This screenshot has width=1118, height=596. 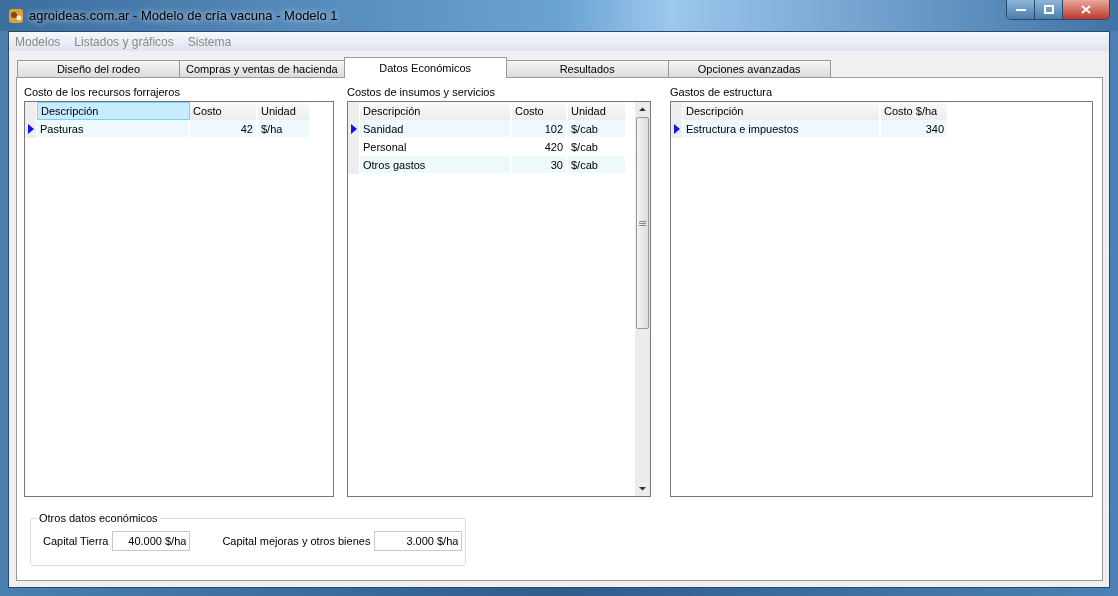 What do you see at coordinates (425, 67) in the screenshot?
I see `tab: Datos Económicos` at bounding box center [425, 67].